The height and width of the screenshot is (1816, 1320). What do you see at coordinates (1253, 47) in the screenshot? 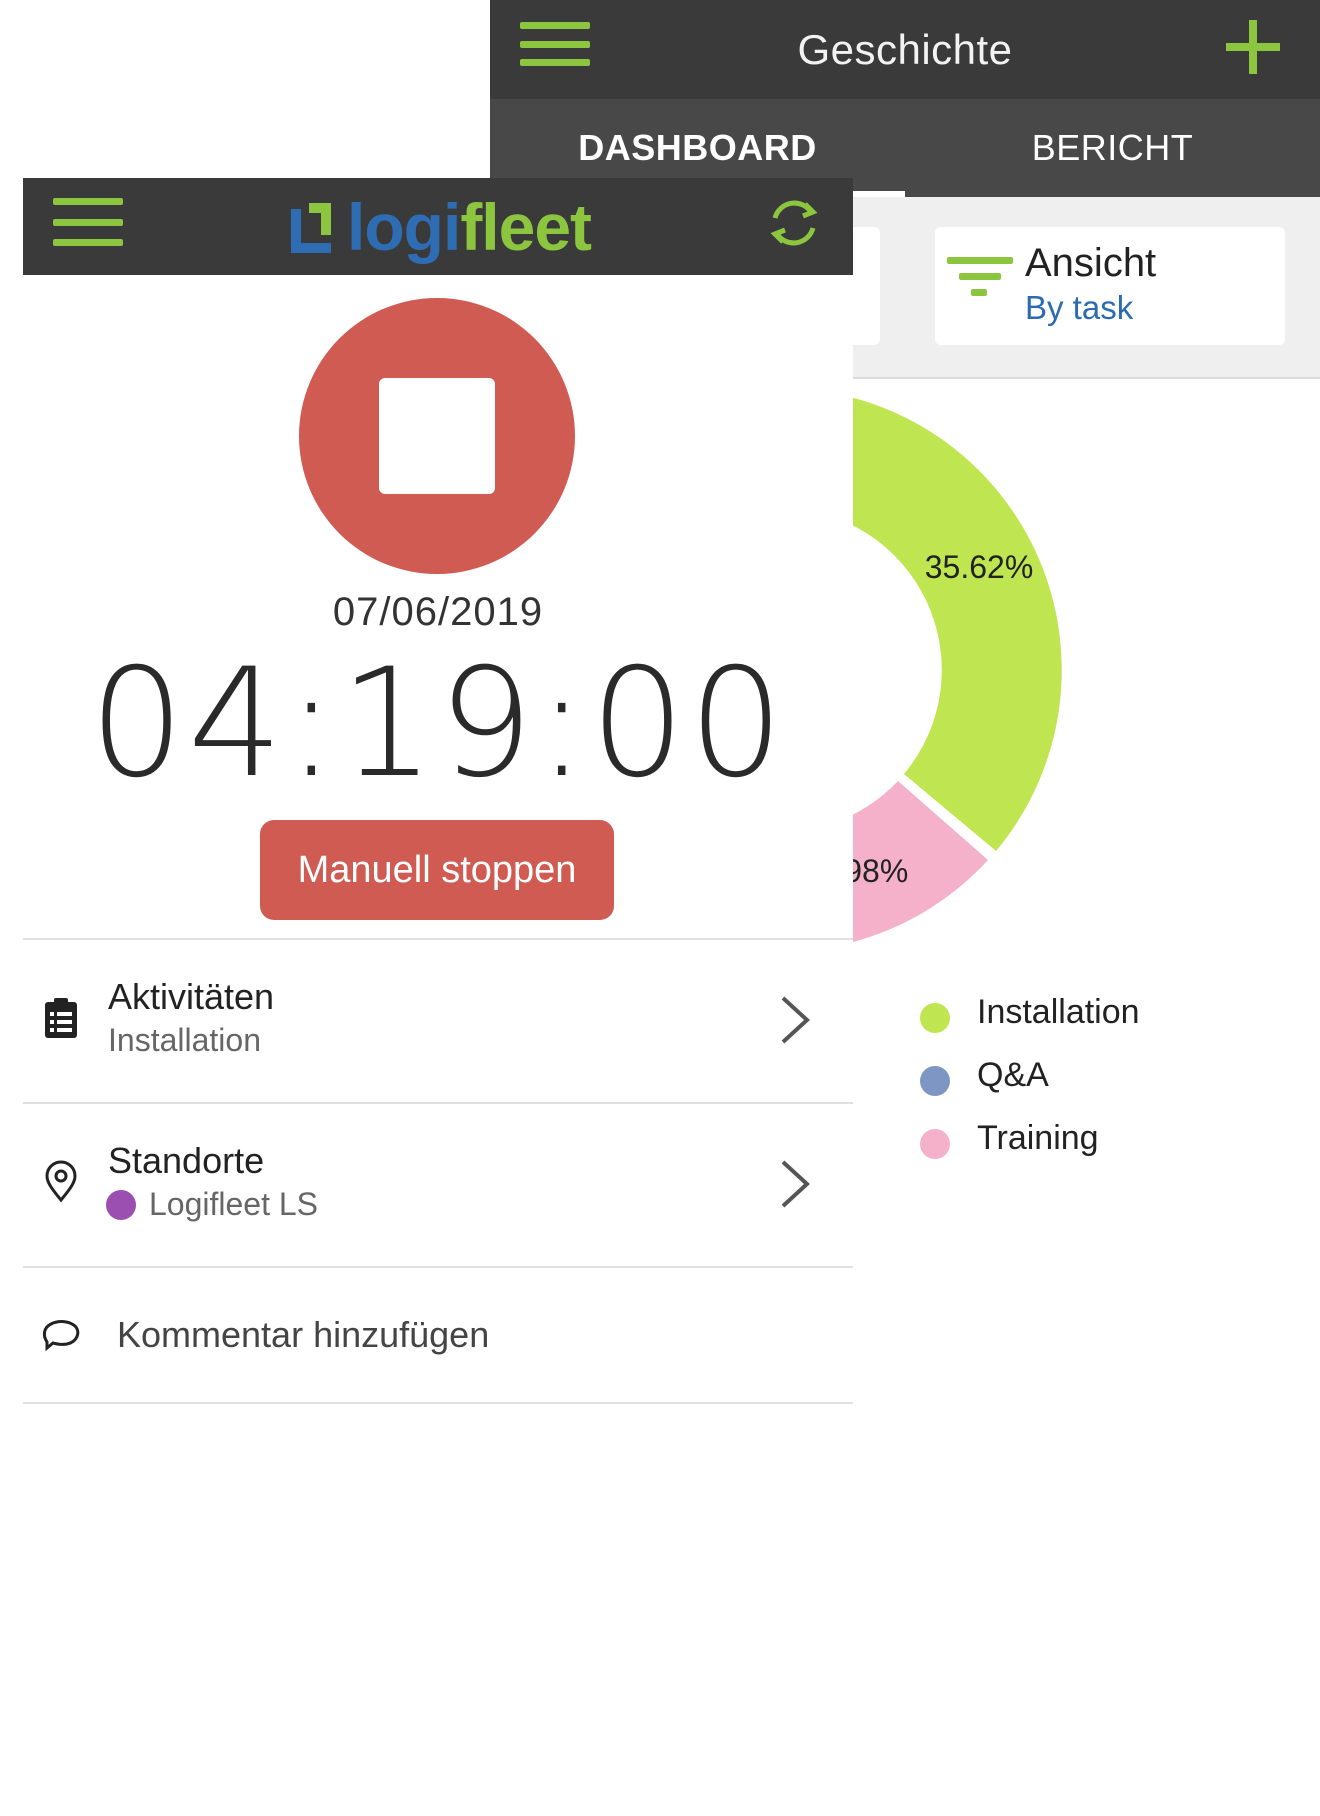
I see `add-icon` at bounding box center [1253, 47].